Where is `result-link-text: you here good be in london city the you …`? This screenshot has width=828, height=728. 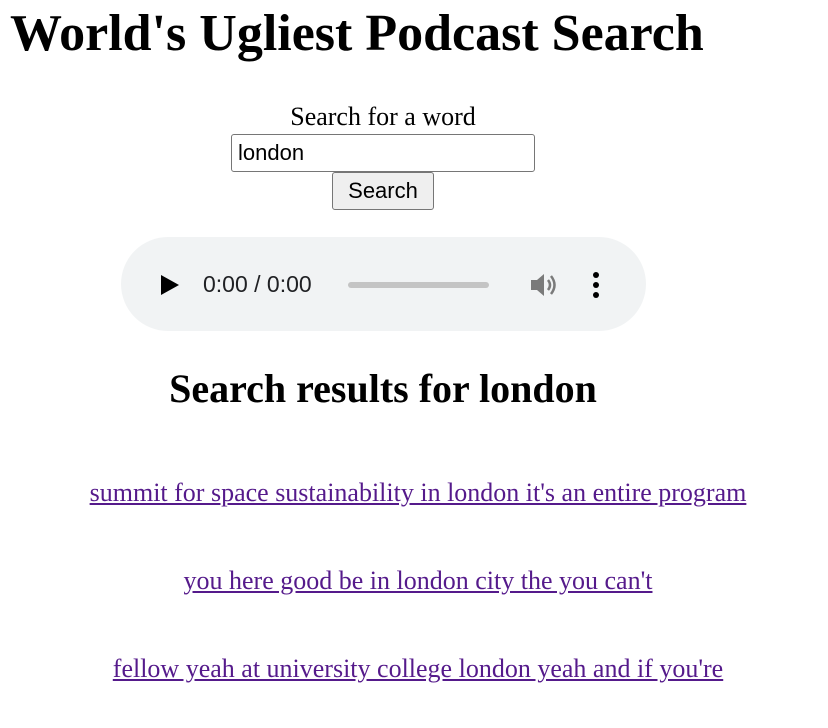
result-link-text: you here good be in london city the you … is located at coordinates (418, 580).